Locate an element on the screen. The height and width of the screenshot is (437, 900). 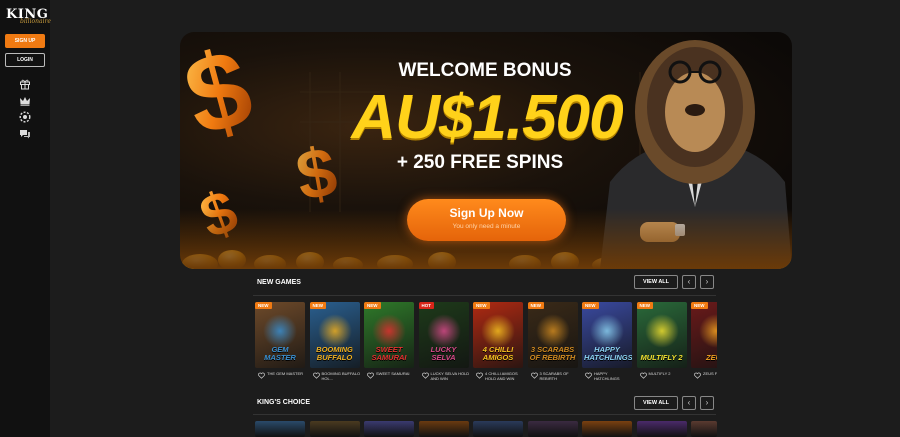
game-tile: HAPPY HATCHLINGS NEW HAPPY HATCHLINGS is located at coordinates (607, 343).